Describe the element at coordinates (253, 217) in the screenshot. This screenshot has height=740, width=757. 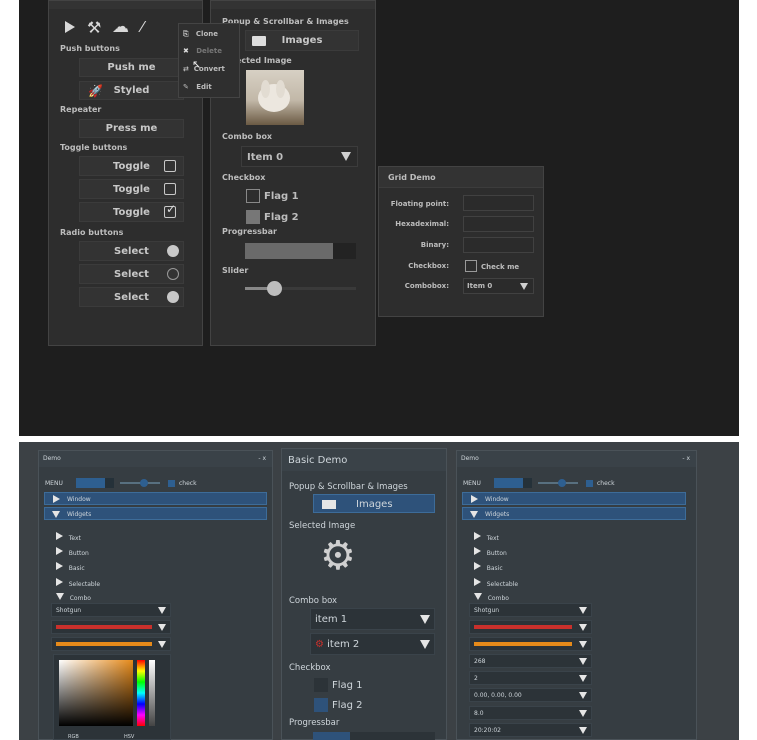
I see `flag2-checkbox` at that location.